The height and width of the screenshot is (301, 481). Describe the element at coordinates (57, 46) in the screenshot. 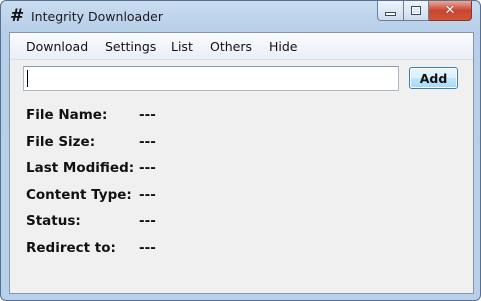

I see `menu-download: Download` at that location.